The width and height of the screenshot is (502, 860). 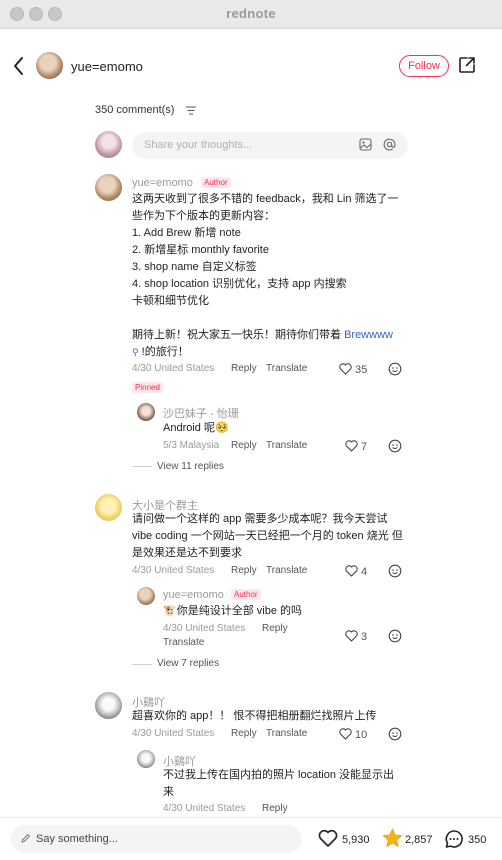 What do you see at coordinates (424, 66) in the screenshot?
I see `follow-button: Follow` at bounding box center [424, 66].